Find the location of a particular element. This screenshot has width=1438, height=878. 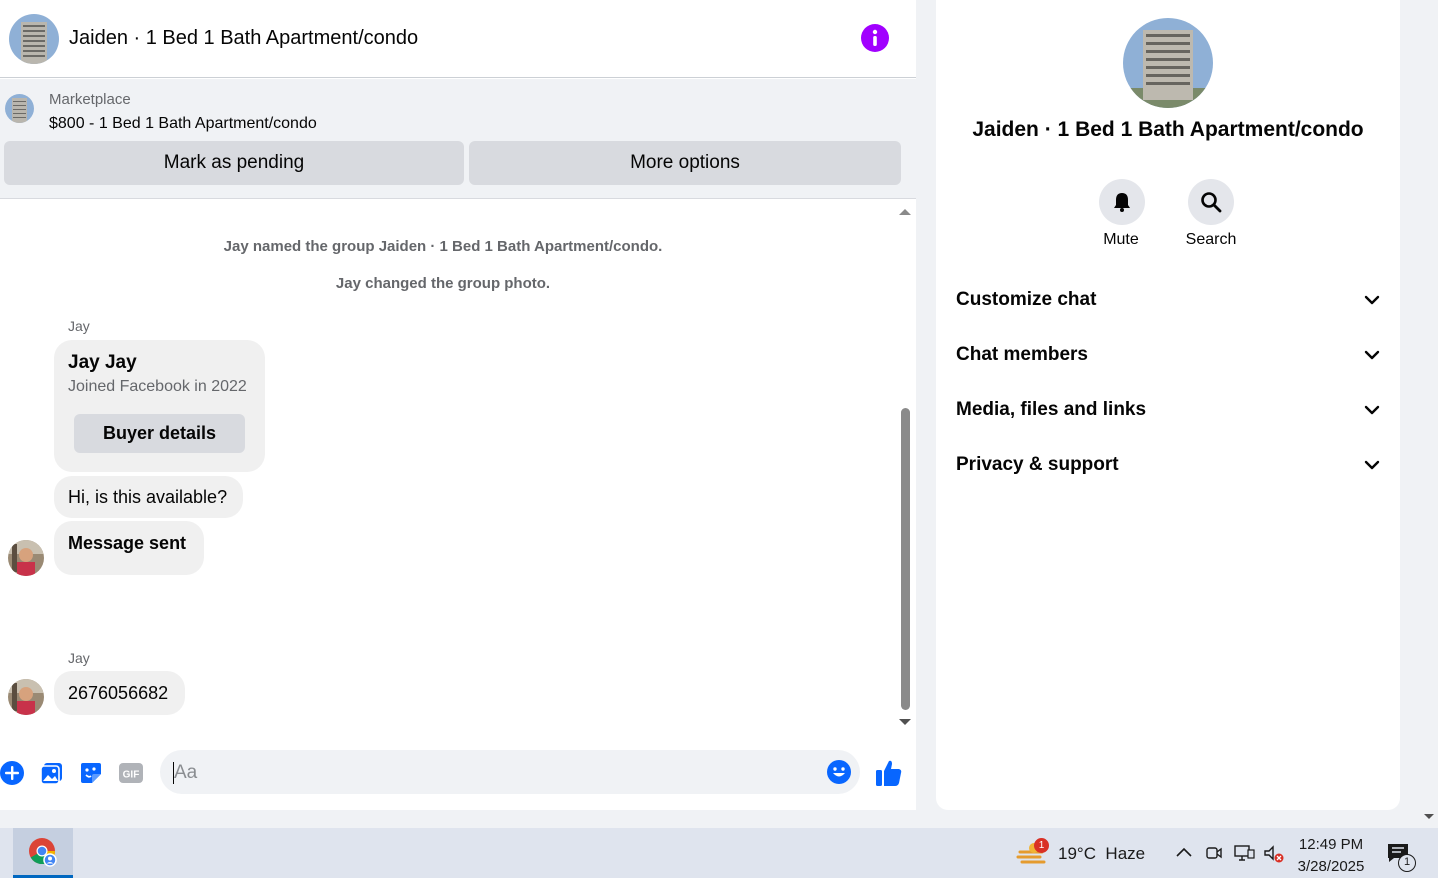

mute-label: Mute is located at coordinates (1121, 239).